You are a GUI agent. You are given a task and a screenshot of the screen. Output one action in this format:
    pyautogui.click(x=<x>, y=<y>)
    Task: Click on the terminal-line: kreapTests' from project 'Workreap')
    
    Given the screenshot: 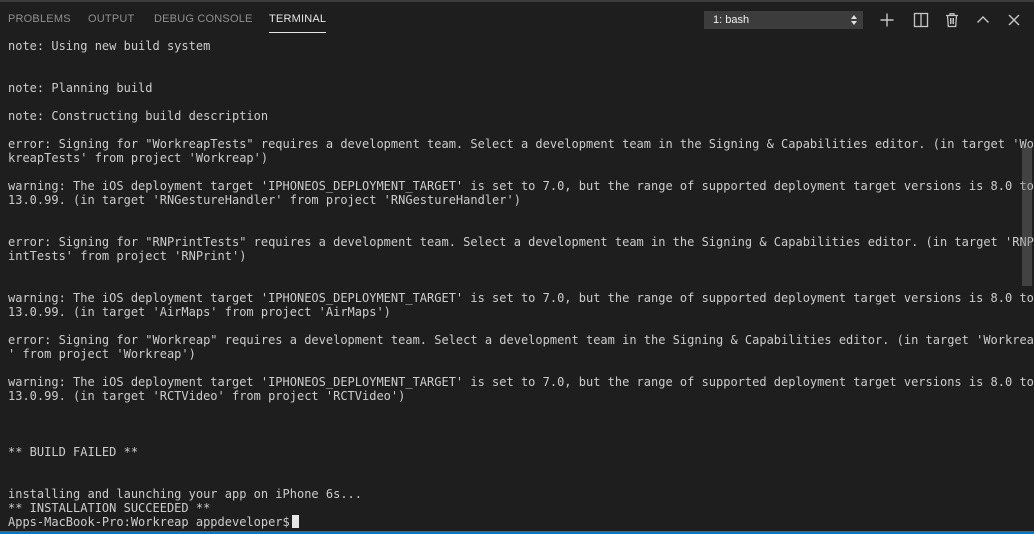 What is the action you would take?
    pyautogui.click(x=138, y=158)
    